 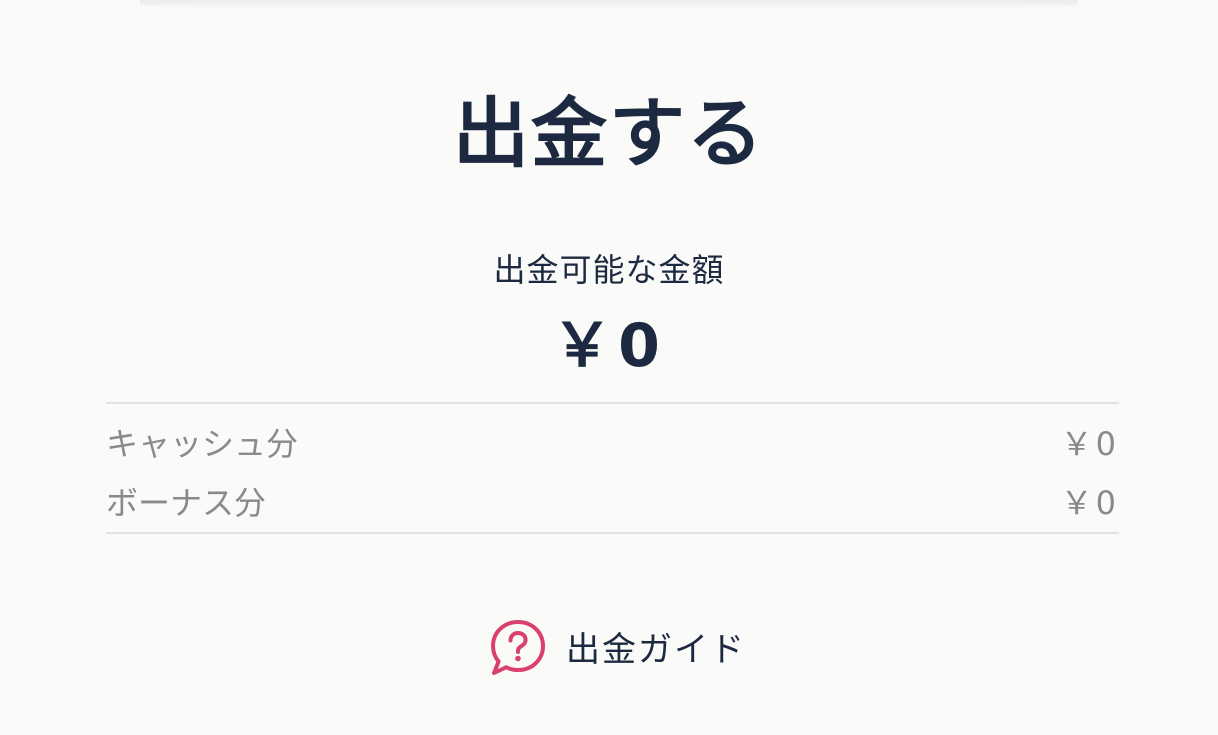 What do you see at coordinates (609, 270) in the screenshot?
I see `withdrawable-amount-label: 出金可能な金額` at bounding box center [609, 270].